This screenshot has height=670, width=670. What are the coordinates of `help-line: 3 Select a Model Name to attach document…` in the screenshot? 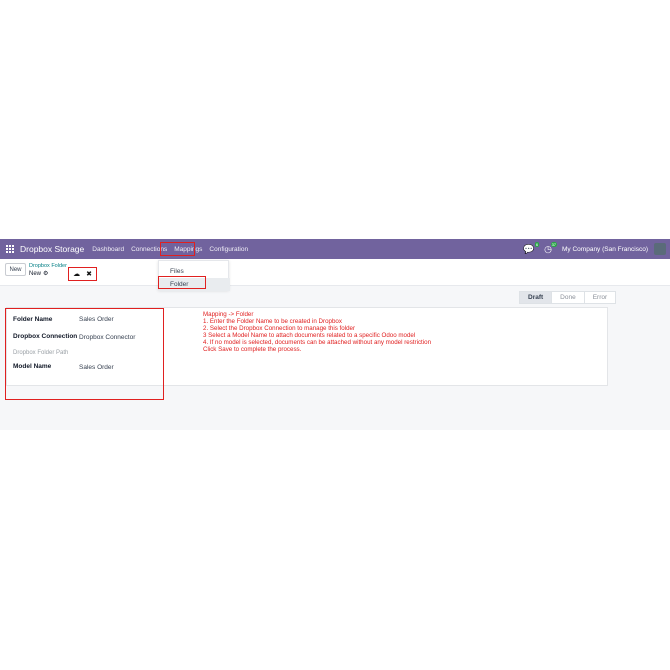 It's located at (309, 335).